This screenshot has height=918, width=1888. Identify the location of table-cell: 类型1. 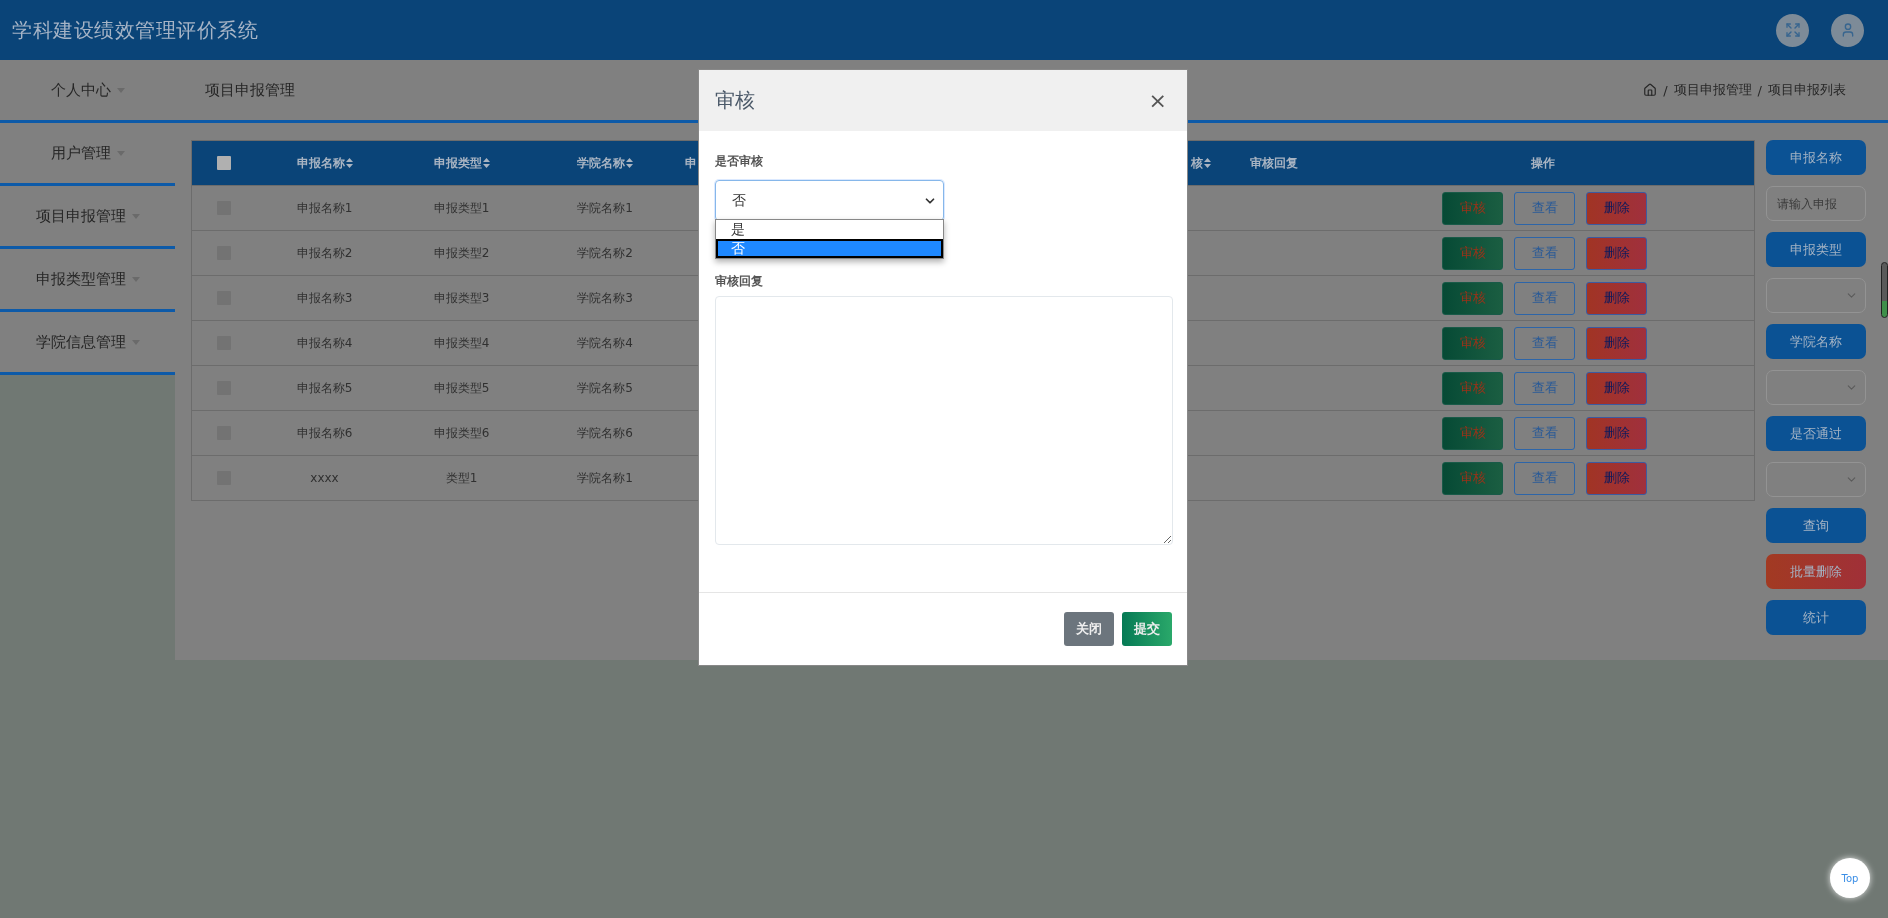
(461, 478).